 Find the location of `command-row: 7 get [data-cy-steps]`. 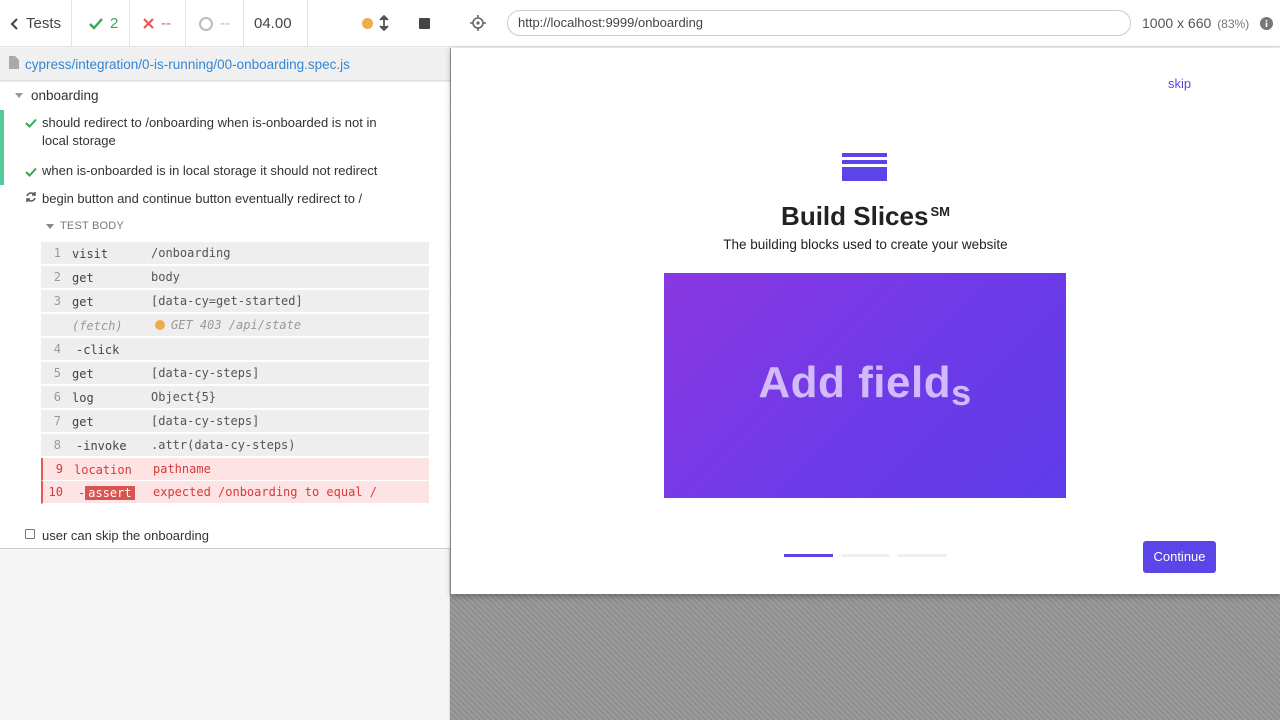

command-row: 7 get [data-cy-steps] is located at coordinates (235, 421).